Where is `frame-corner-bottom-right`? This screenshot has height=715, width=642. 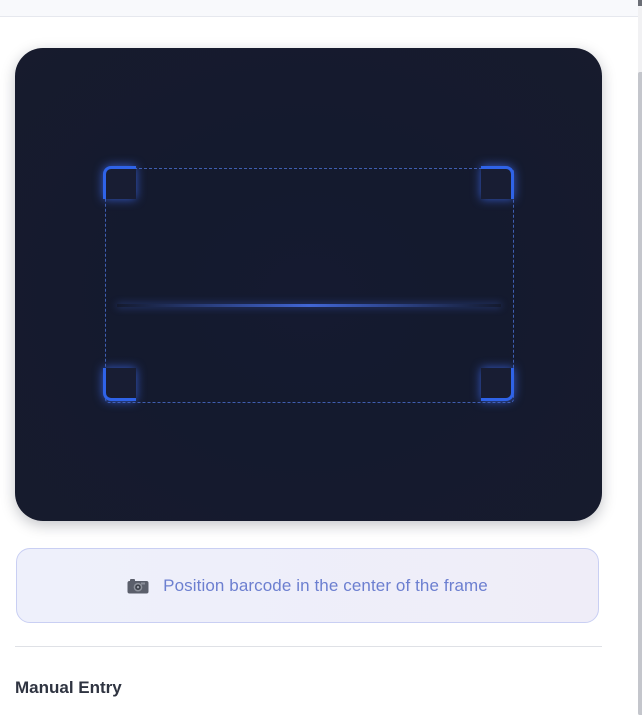
frame-corner-bottom-right is located at coordinates (497, 384).